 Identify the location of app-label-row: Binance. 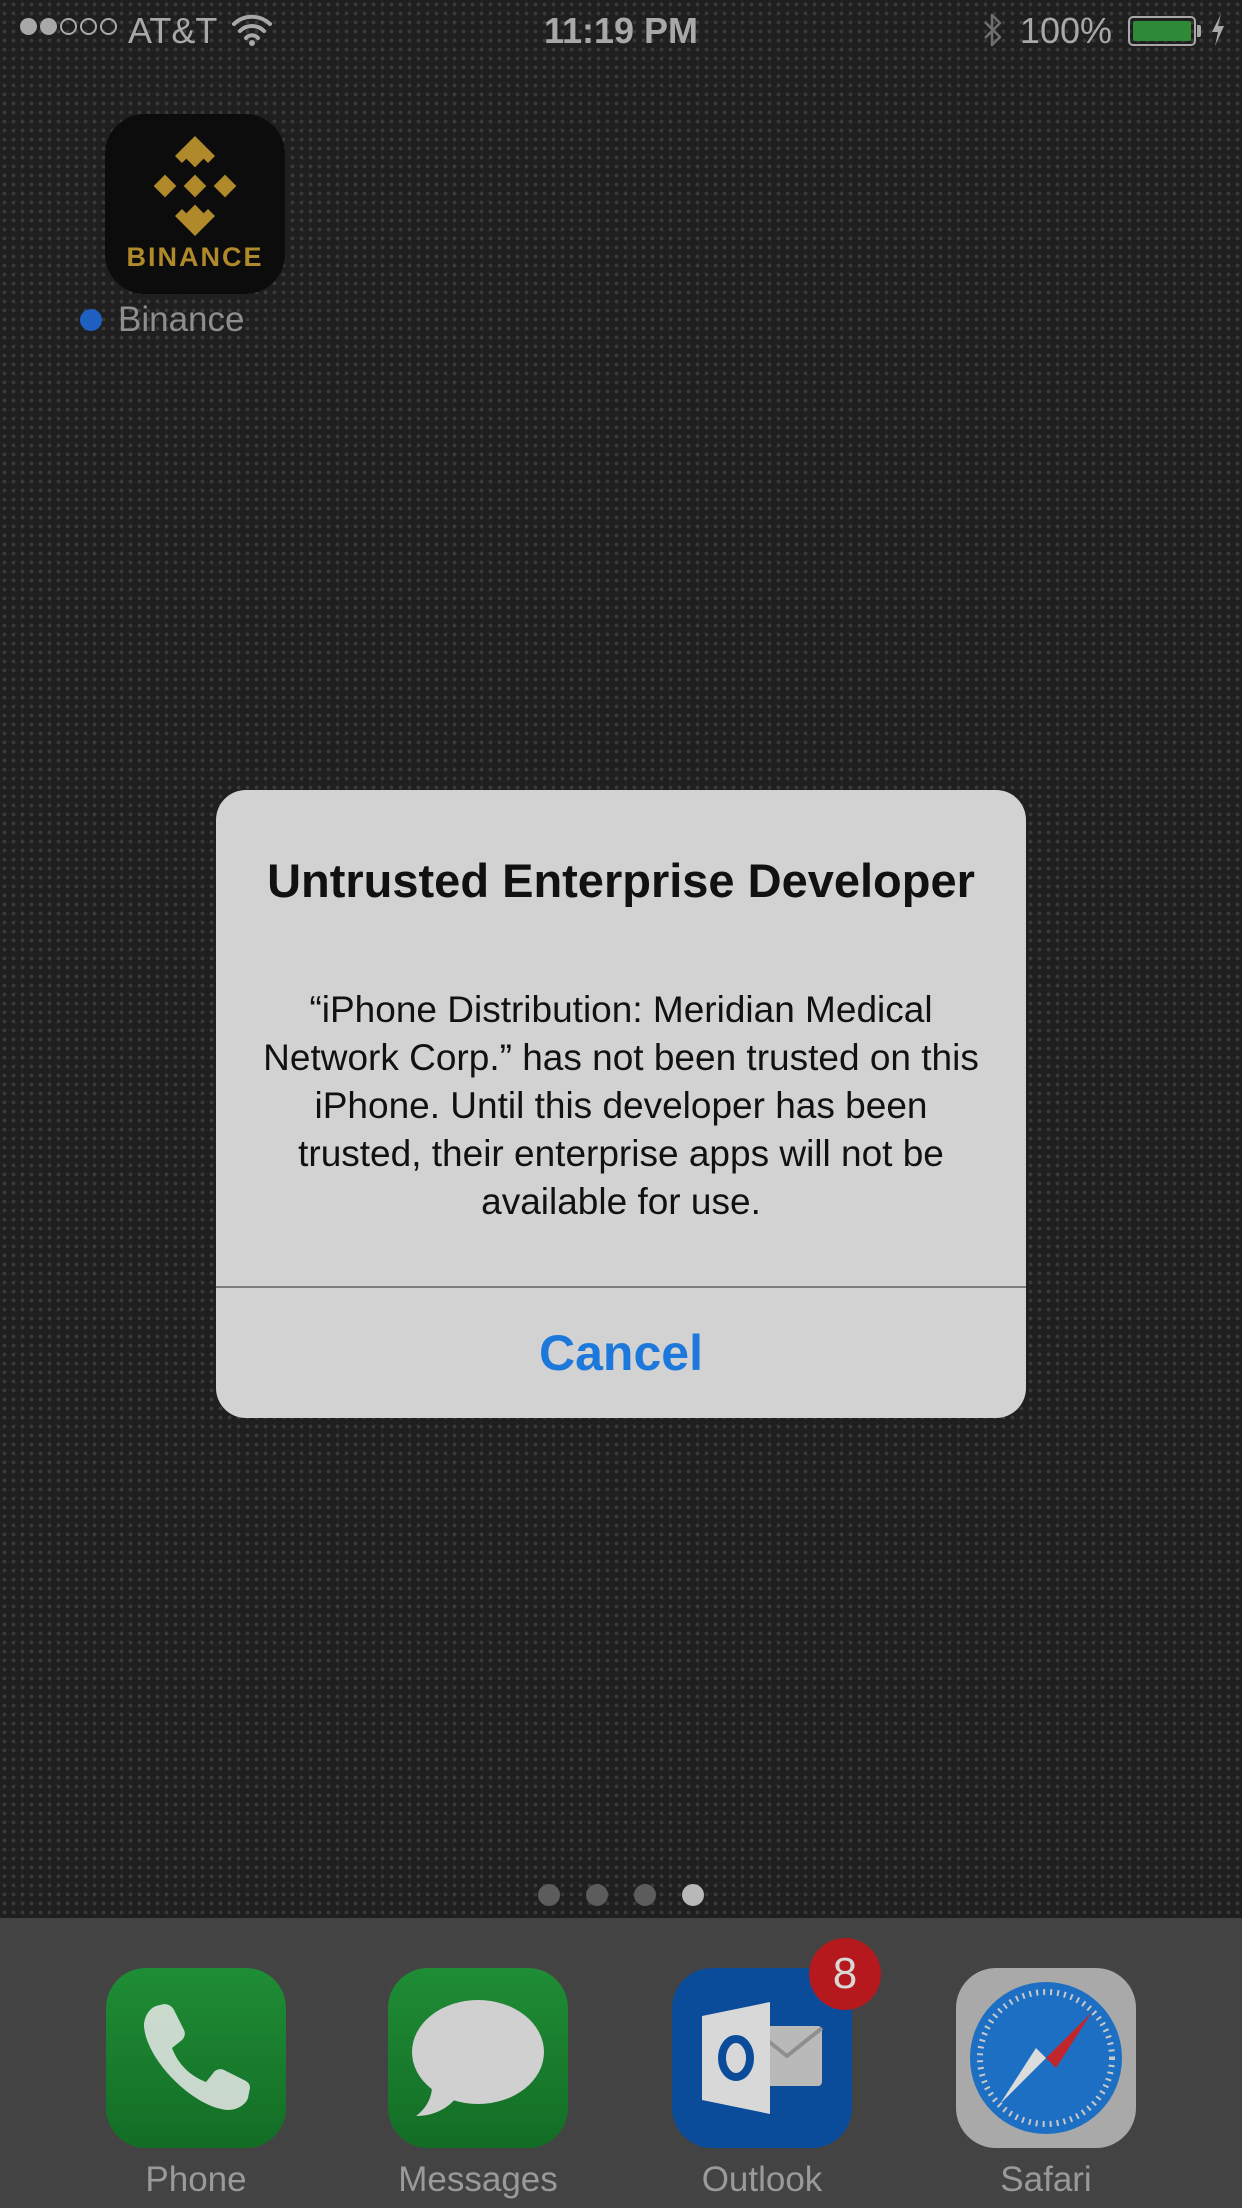
(162, 320).